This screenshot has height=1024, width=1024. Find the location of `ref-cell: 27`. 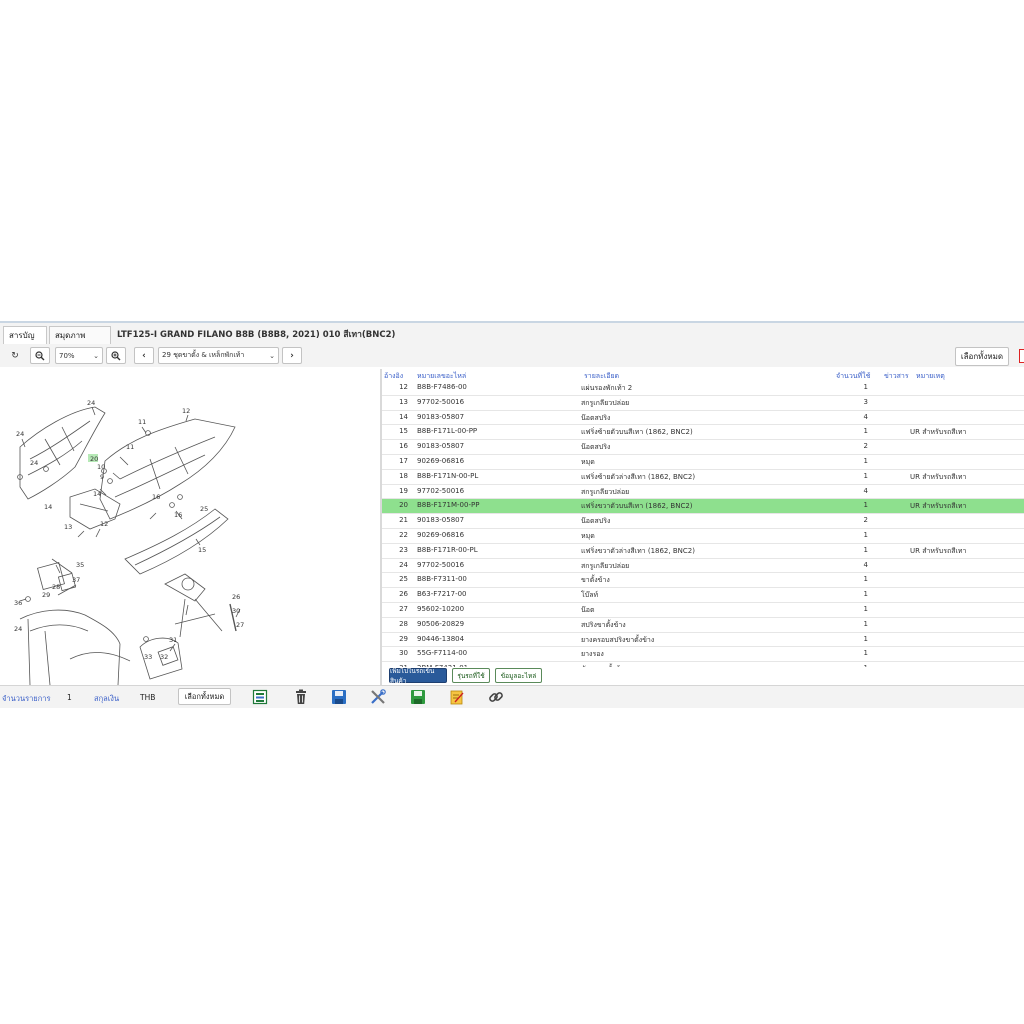

ref-cell: 27 is located at coordinates (403, 608).